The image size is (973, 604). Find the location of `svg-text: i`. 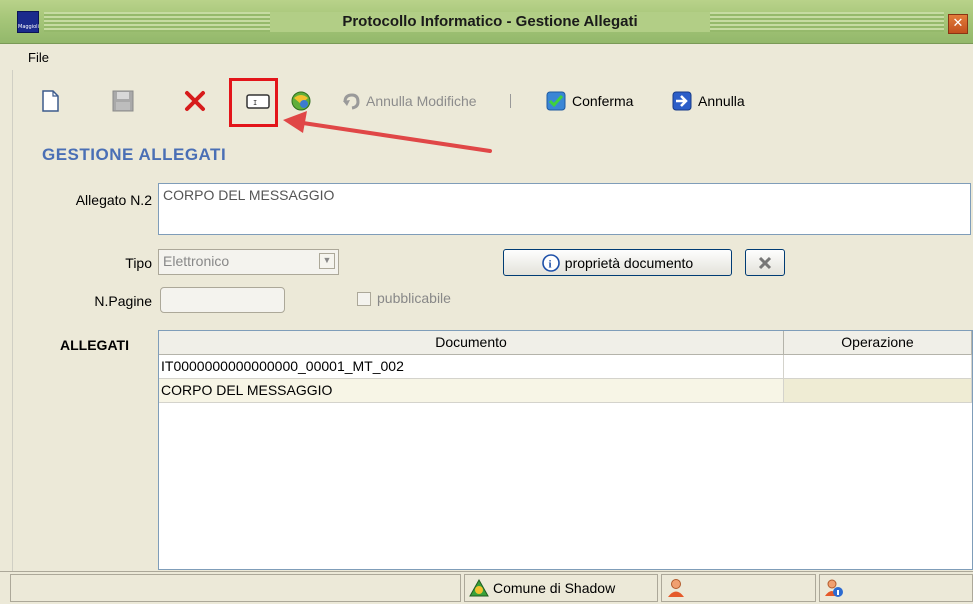

svg-text: i is located at coordinates (549, 264).